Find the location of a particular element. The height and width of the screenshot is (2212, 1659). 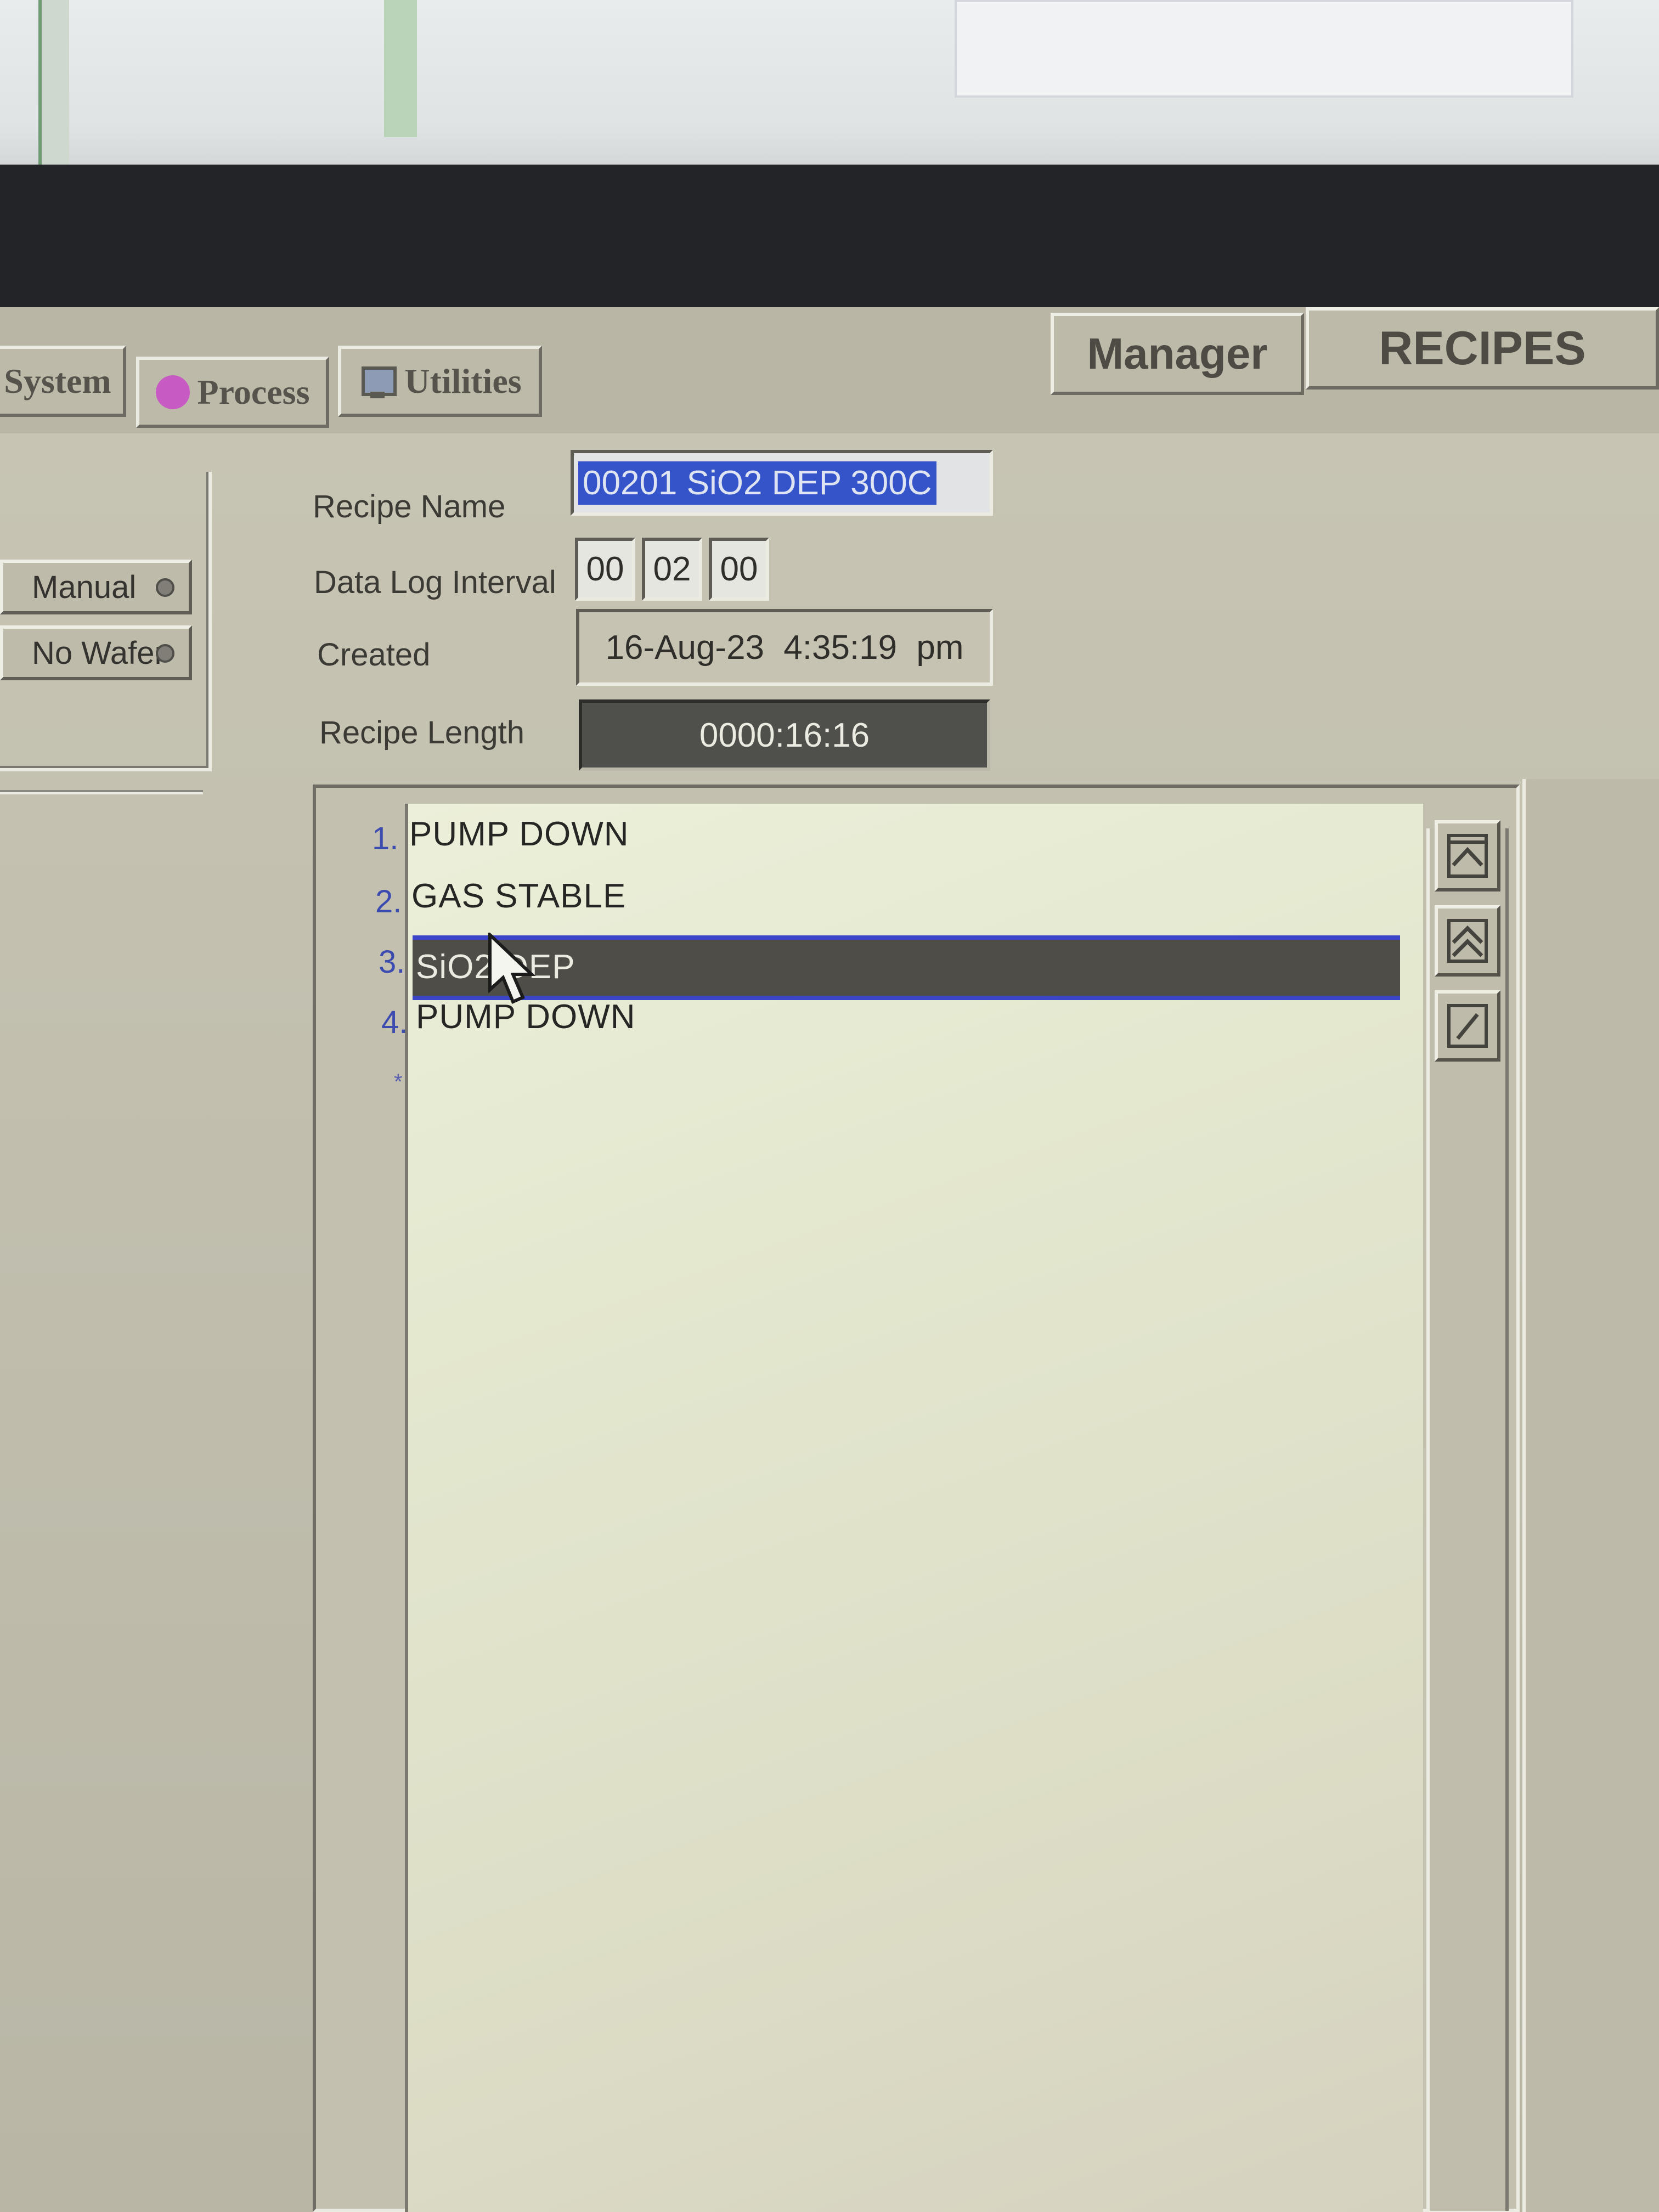

step-item: GAS STABLE is located at coordinates (519, 897).